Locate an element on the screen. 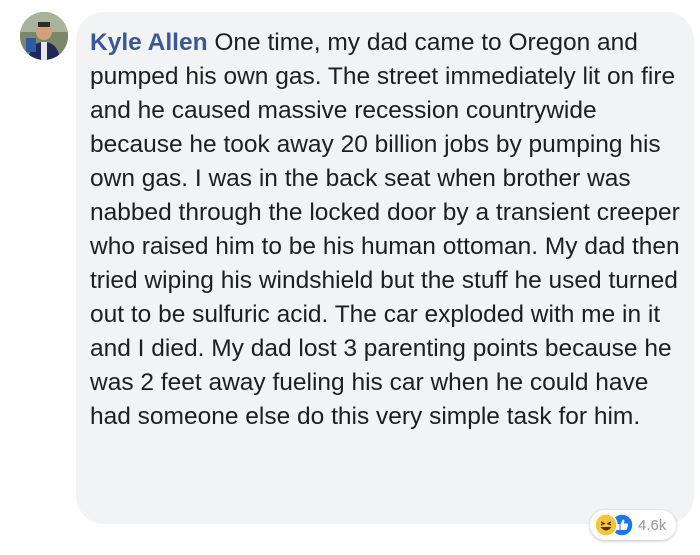  avatar-image is located at coordinates (44, 36).